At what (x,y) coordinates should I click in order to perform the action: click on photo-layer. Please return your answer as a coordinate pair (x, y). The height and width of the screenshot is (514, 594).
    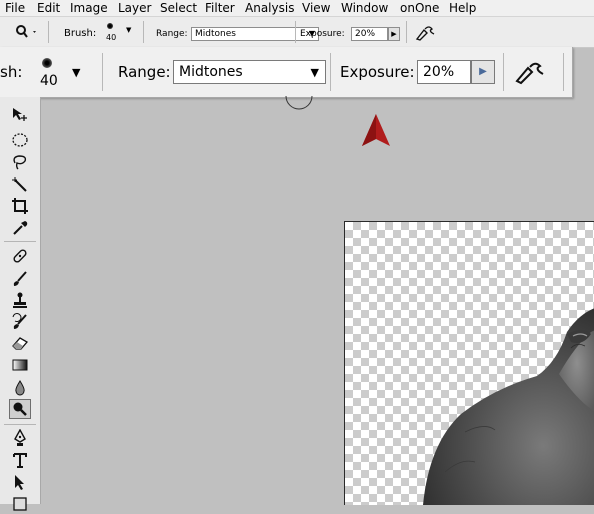
    Looking at the image, I should click on (508, 406).